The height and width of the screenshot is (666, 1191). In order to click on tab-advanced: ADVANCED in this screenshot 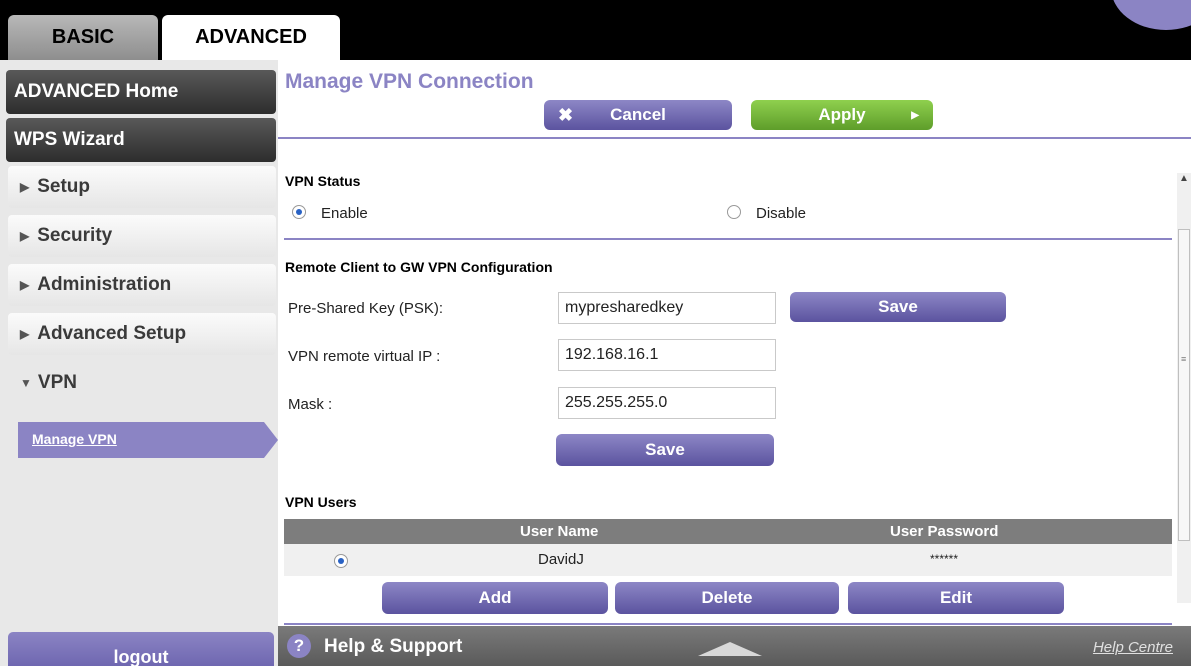, I will do `click(251, 37)`.